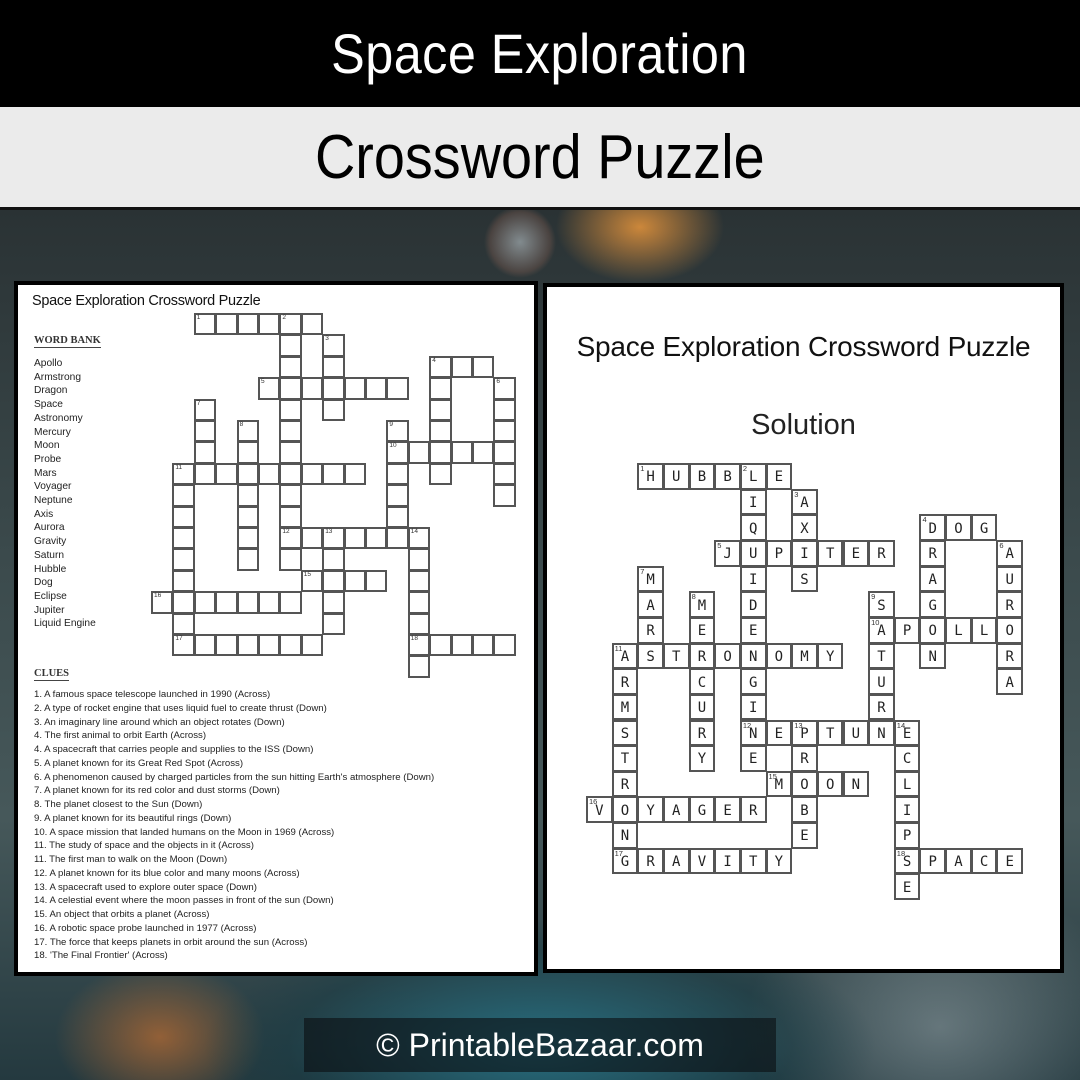 The width and height of the screenshot is (1080, 1080). What do you see at coordinates (504, 388) in the screenshot?
I see `crossword-cell: 6` at bounding box center [504, 388].